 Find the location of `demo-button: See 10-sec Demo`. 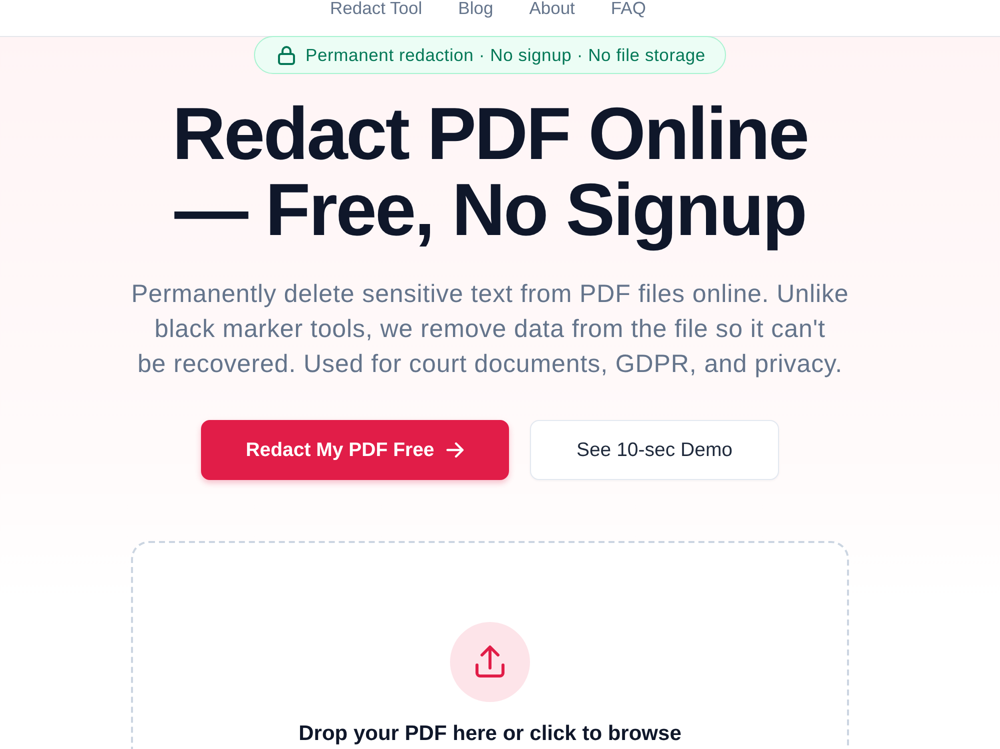

demo-button: See 10-sec Demo is located at coordinates (654, 450).